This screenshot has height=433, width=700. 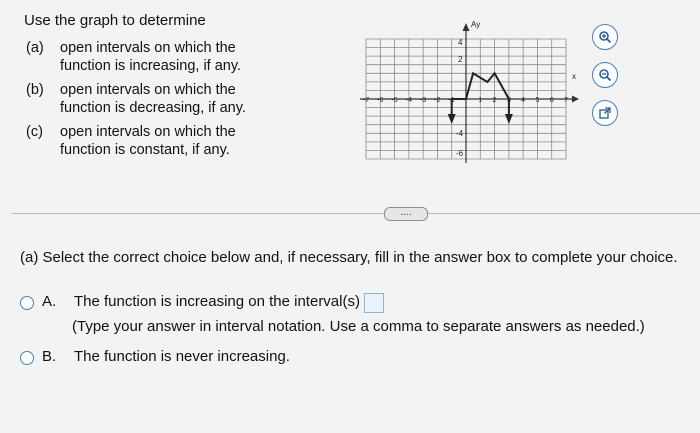 What do you see at coordinates (523, 100) in the screenshot?
I see `x-tick-label: 4` at bounding box center [523, 100].